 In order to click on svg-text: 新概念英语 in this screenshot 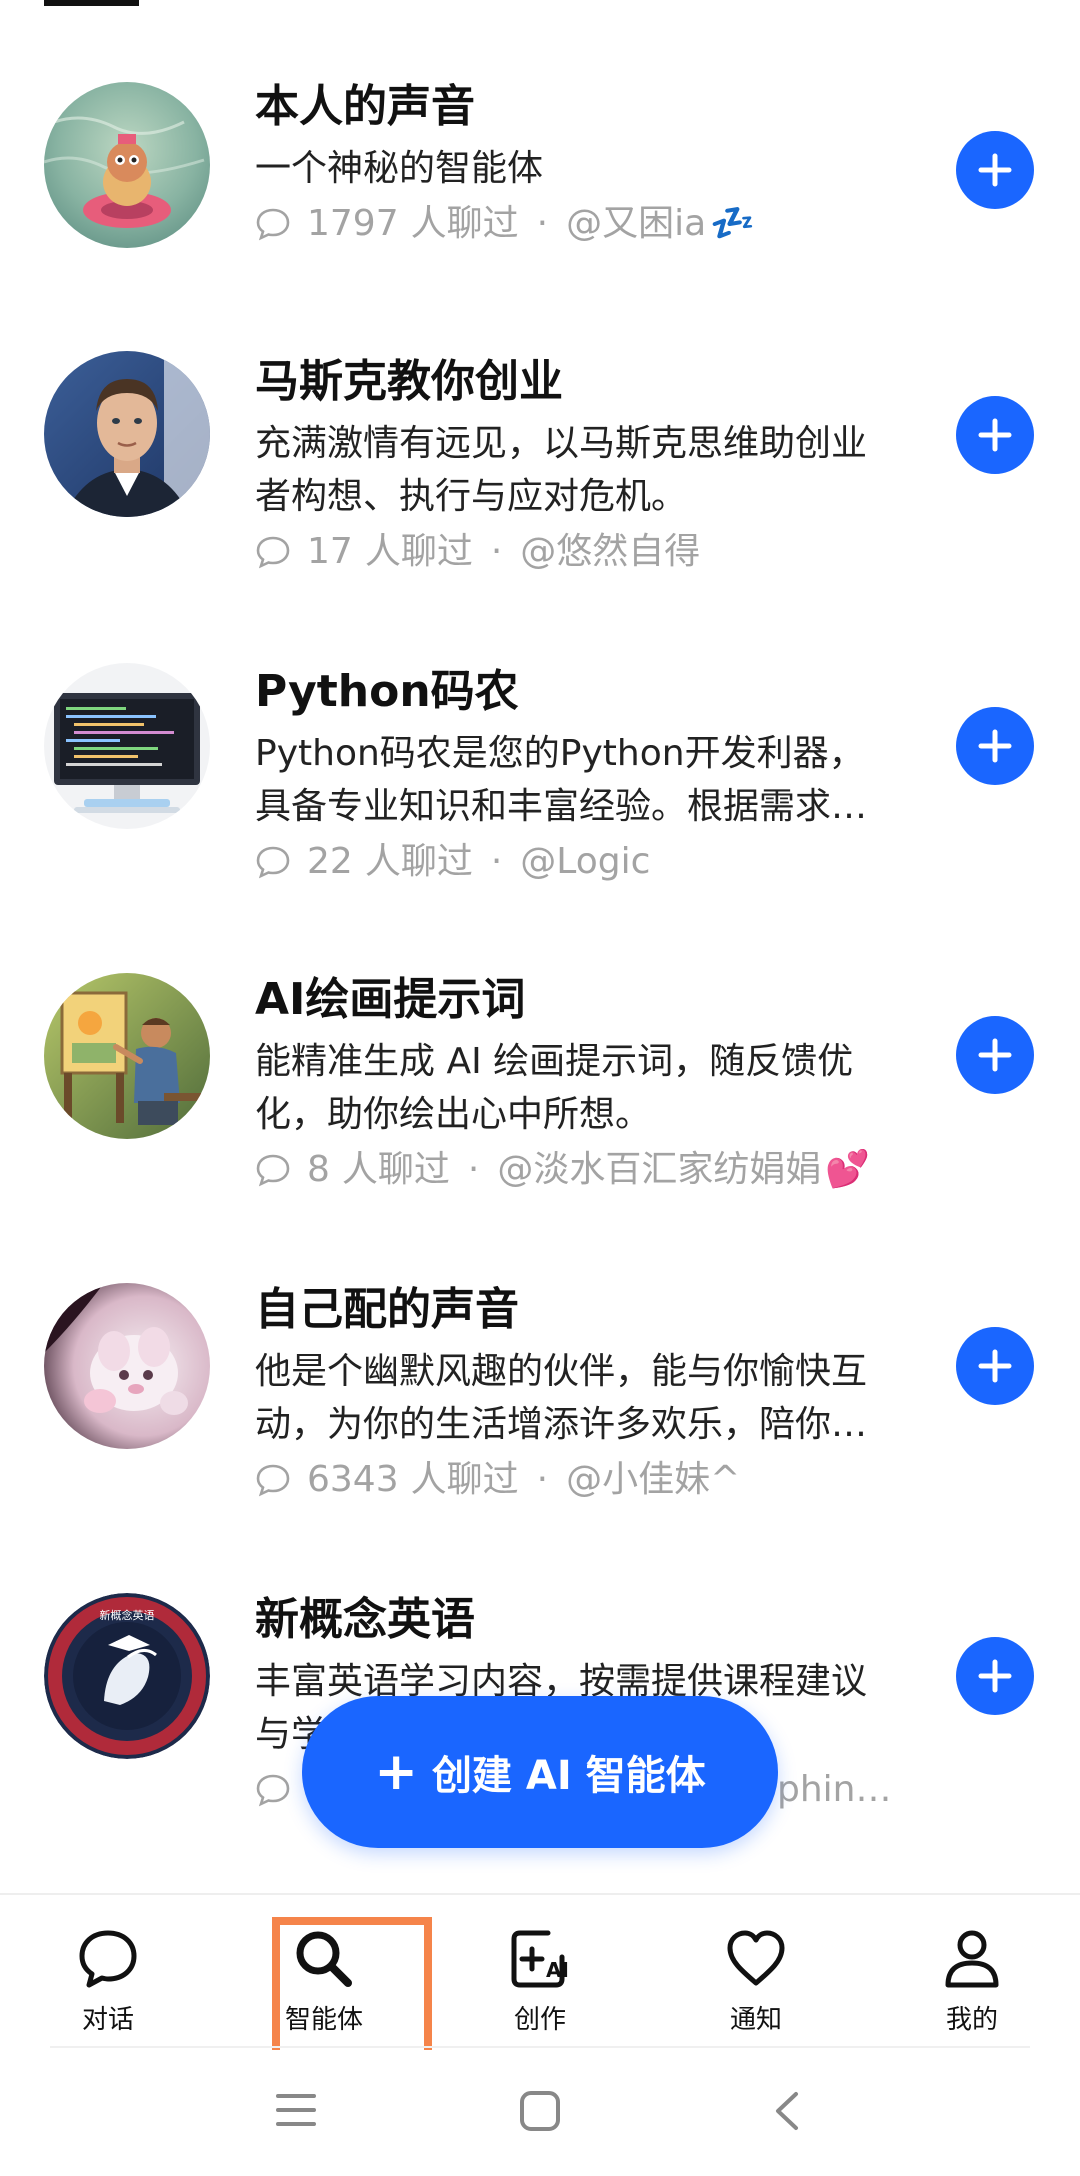, I will do `click(127, 1615)`.